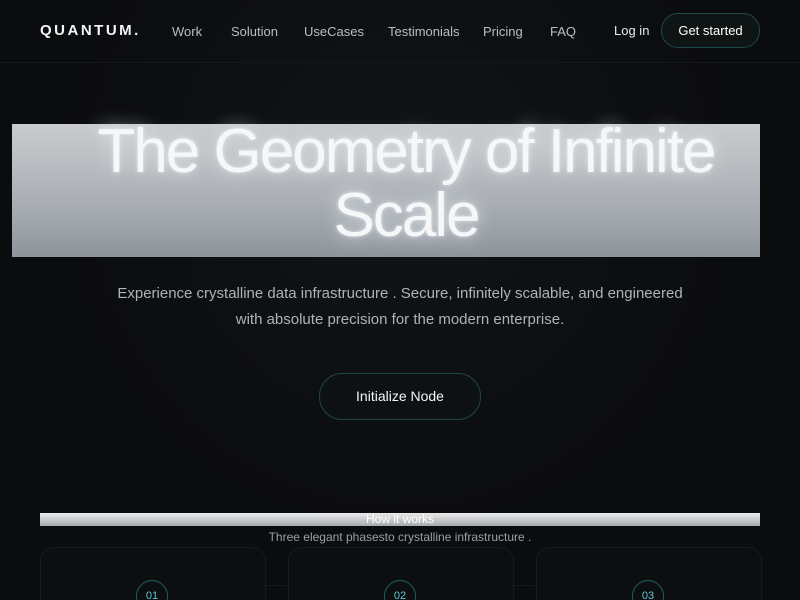 Image resolution: width=800 pixels, height=600 pixels. Describe the element at coordinates (406, 215) in the screenshot. I see `hero-title-line-2: Scale` at that location.